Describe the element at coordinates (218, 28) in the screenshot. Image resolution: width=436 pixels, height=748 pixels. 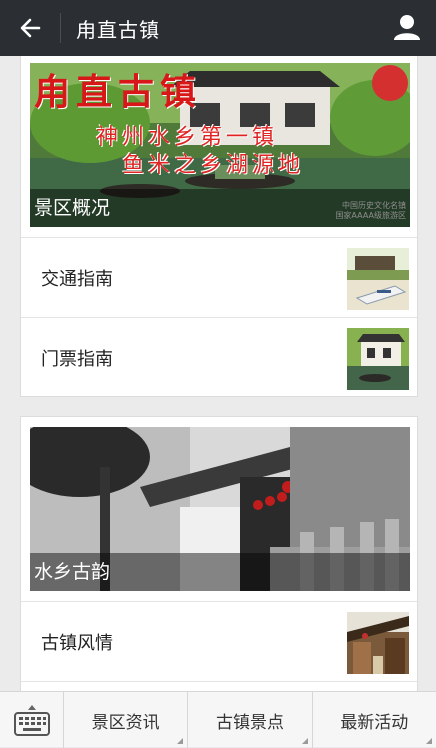
I see `top-bar: 甪直古镇` at that location.